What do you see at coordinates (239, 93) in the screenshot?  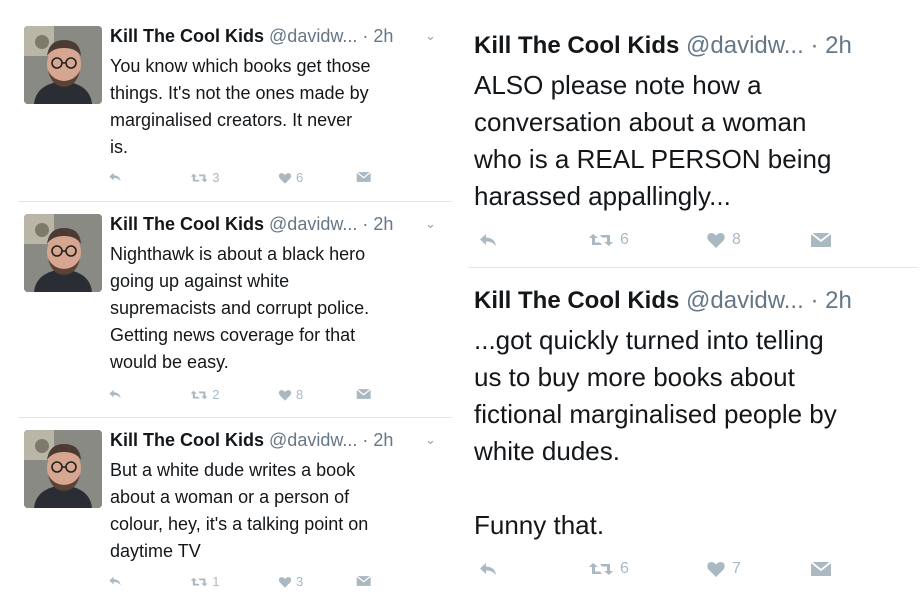 I see `tweet-text-line: things. It's not the ones made by` at bounding box center [239, 93].